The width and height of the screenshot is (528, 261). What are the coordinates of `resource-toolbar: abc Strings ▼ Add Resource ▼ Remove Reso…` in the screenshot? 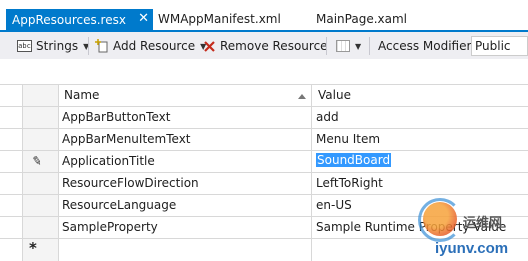 It's located at (264, 45).